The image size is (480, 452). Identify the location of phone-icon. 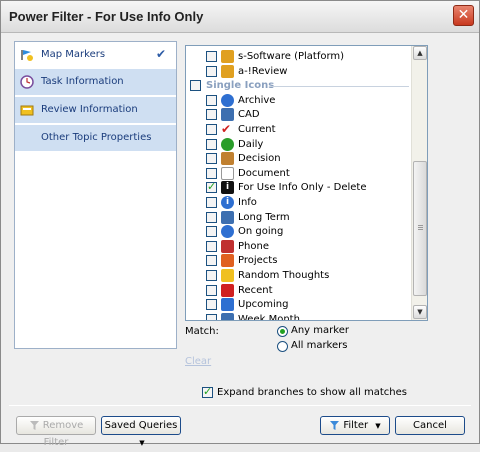
(227, 246).